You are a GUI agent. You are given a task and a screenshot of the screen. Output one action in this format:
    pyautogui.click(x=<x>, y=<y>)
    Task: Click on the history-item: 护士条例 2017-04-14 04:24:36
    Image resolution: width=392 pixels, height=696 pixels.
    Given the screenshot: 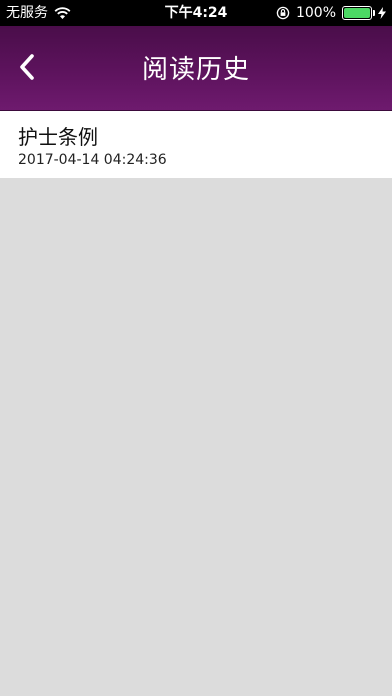 What is the action you would take?
    pyautogui.click(x=196, y=144)
    